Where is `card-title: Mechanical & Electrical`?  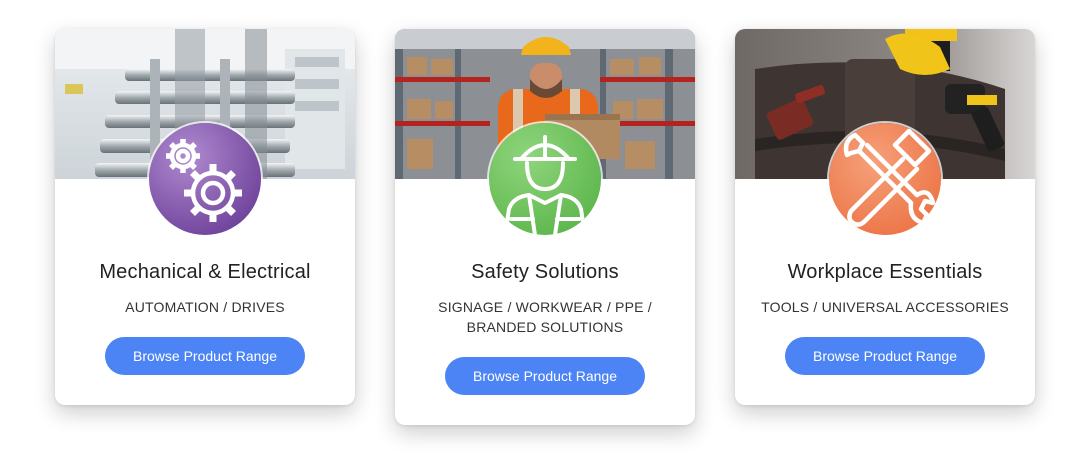 card-title: Mechanical & Electrical is located at coordinates (205, 272).